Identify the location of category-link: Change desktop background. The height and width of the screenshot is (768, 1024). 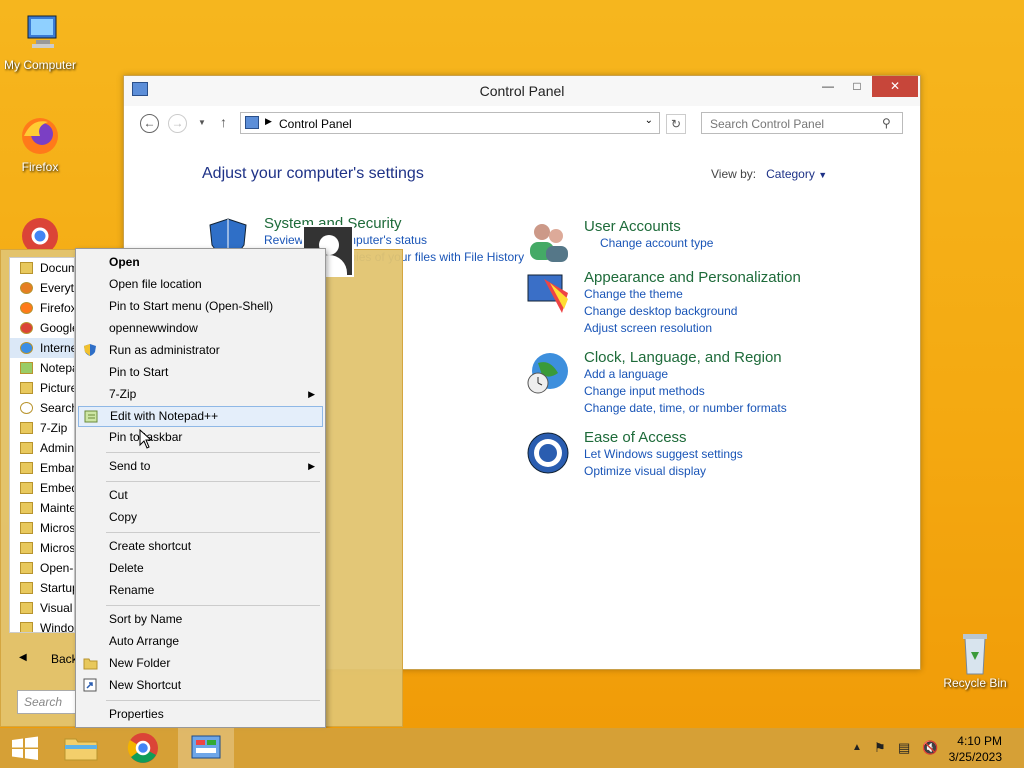
(692, 311).